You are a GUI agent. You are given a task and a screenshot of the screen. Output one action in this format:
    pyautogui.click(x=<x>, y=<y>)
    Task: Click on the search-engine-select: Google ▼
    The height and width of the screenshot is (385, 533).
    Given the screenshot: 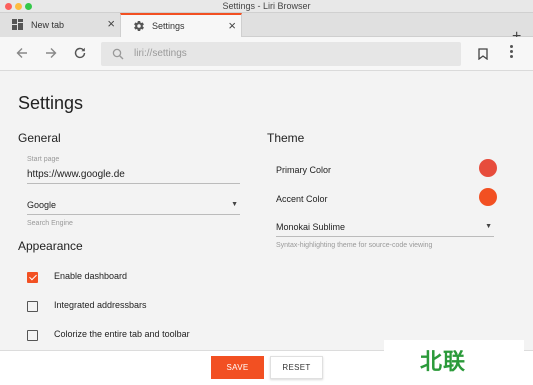 What is the action you would take?
    pyautogui.click(x=133, y=206)
    